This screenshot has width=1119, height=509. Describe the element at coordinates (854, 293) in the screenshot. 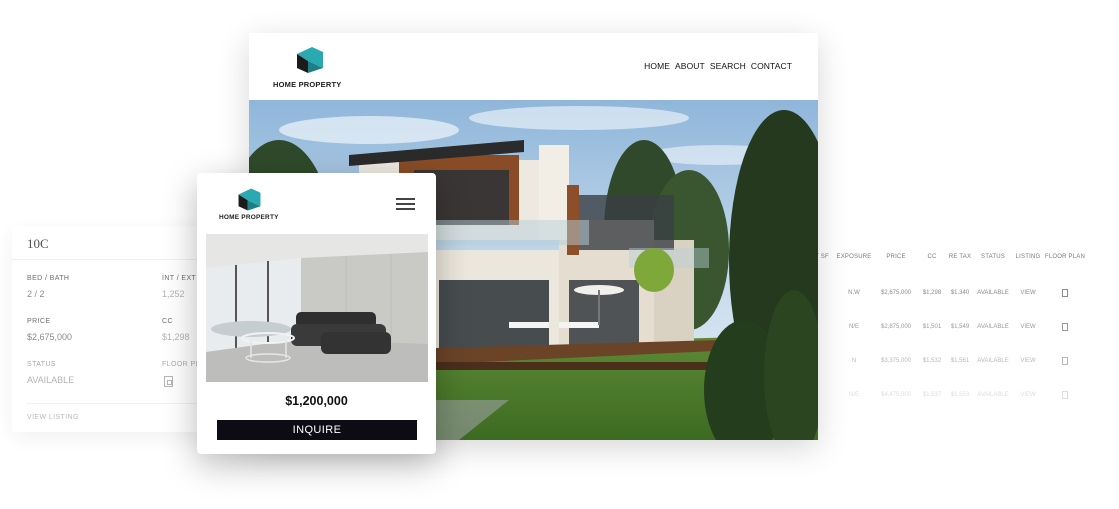

I see `table-cell: N,W` at that location.